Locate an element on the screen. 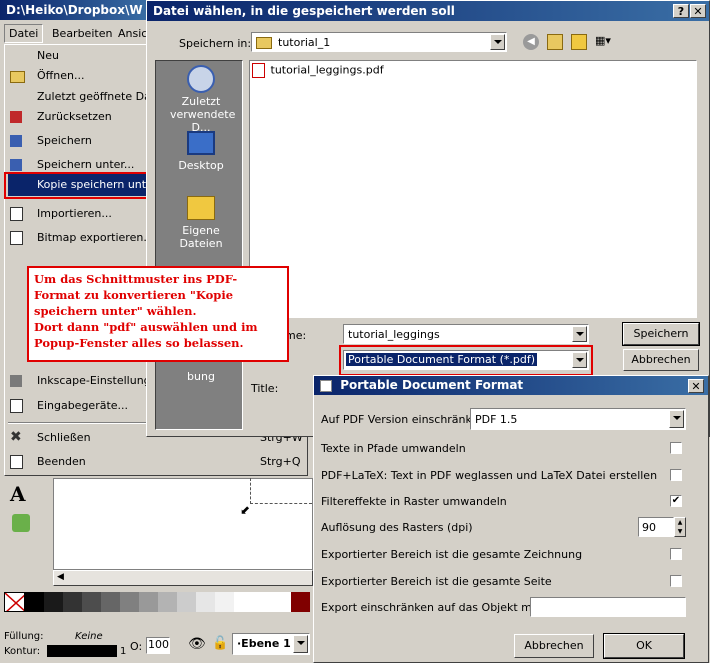 The width and height of the screenshot is (710, 663). place-network: bung is located at coordinates (201, 376).